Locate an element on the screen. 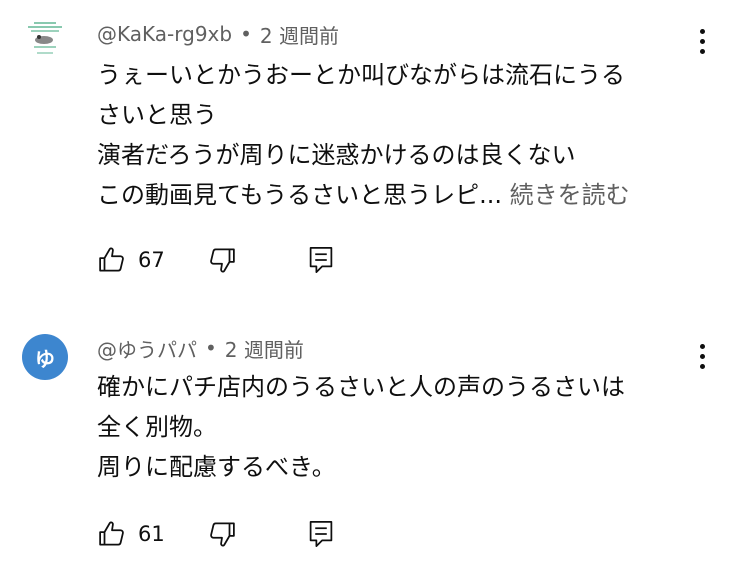  read-more-link: 続きを読む is located at coordinates (570, 195).